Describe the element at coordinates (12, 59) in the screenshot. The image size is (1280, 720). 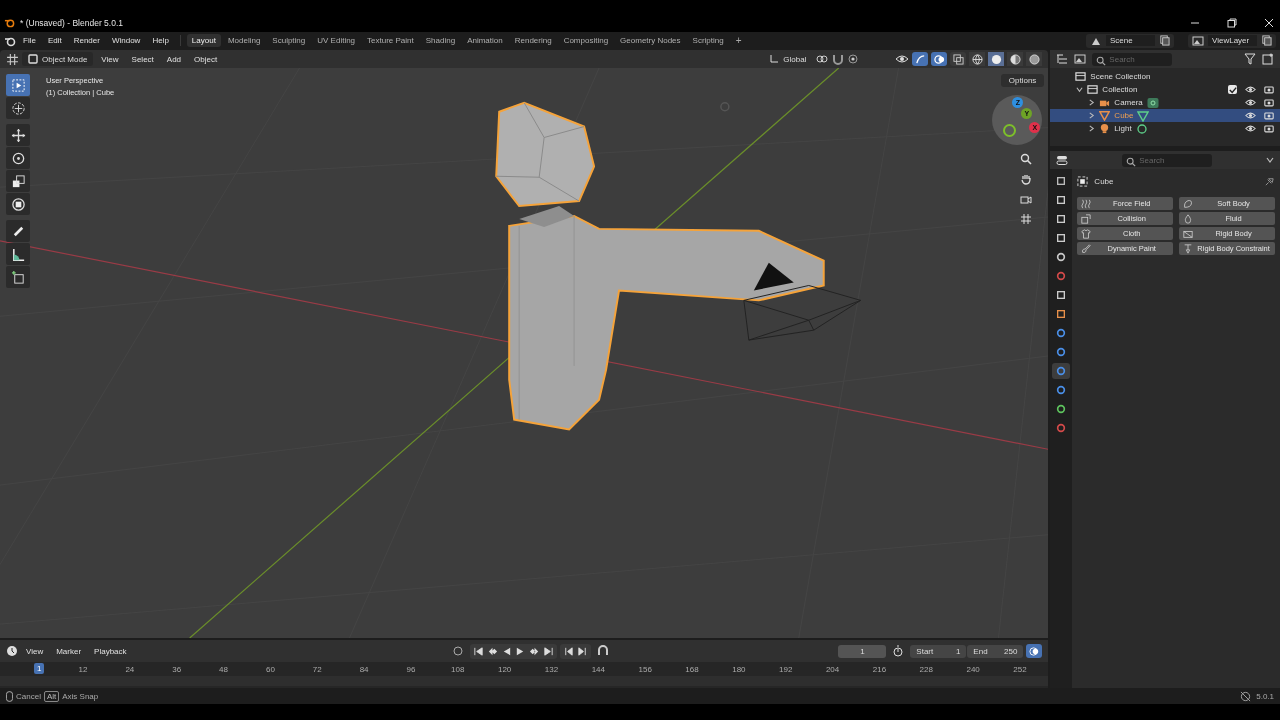
I see `grid-editor-icon` at that location.